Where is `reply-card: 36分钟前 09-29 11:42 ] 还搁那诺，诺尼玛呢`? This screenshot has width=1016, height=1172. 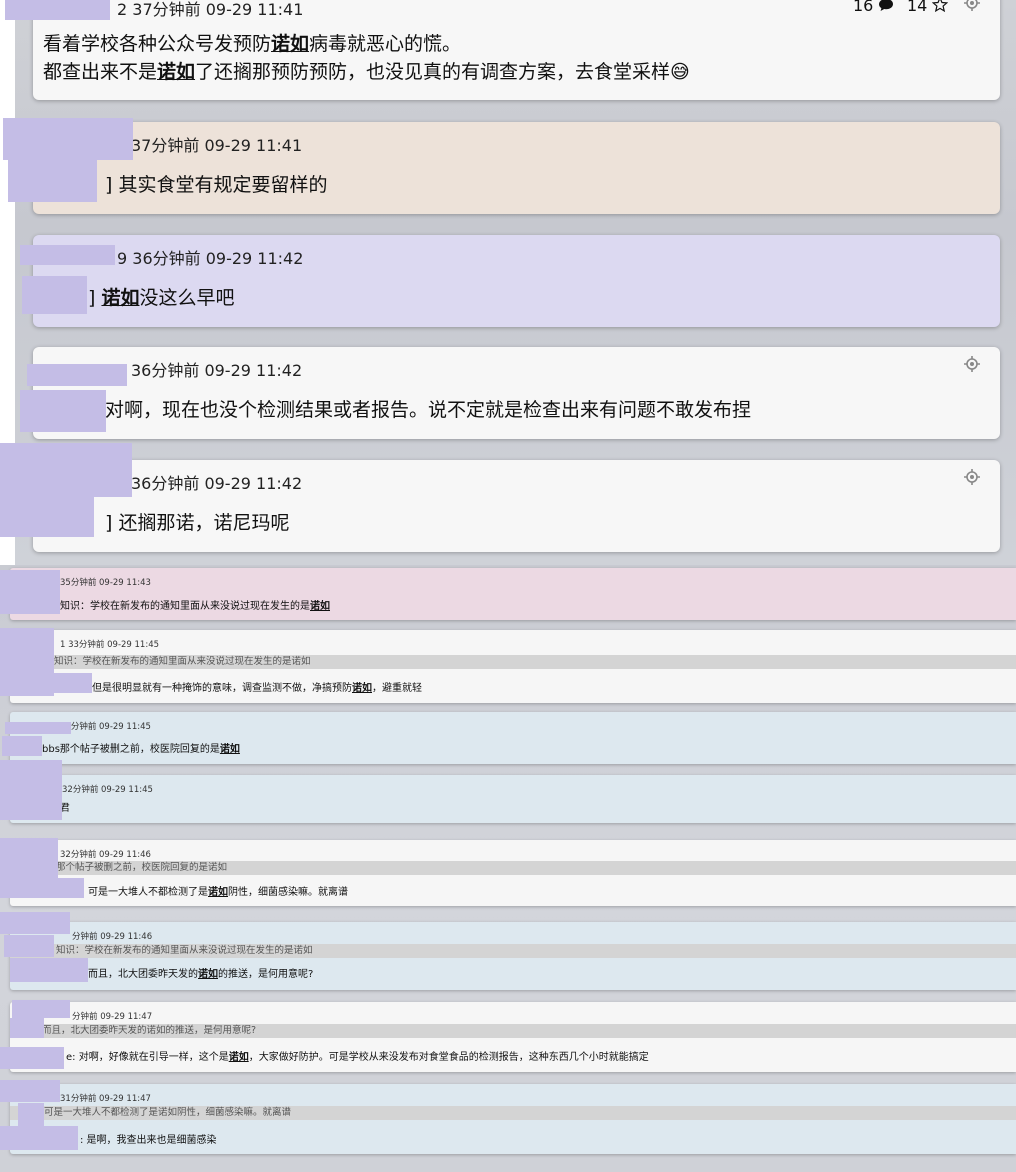 reply-card: 36分钟前 09-29 11:42 ] 还搁那诺，诺尼玛呢 is located at coordinates (516, 506).